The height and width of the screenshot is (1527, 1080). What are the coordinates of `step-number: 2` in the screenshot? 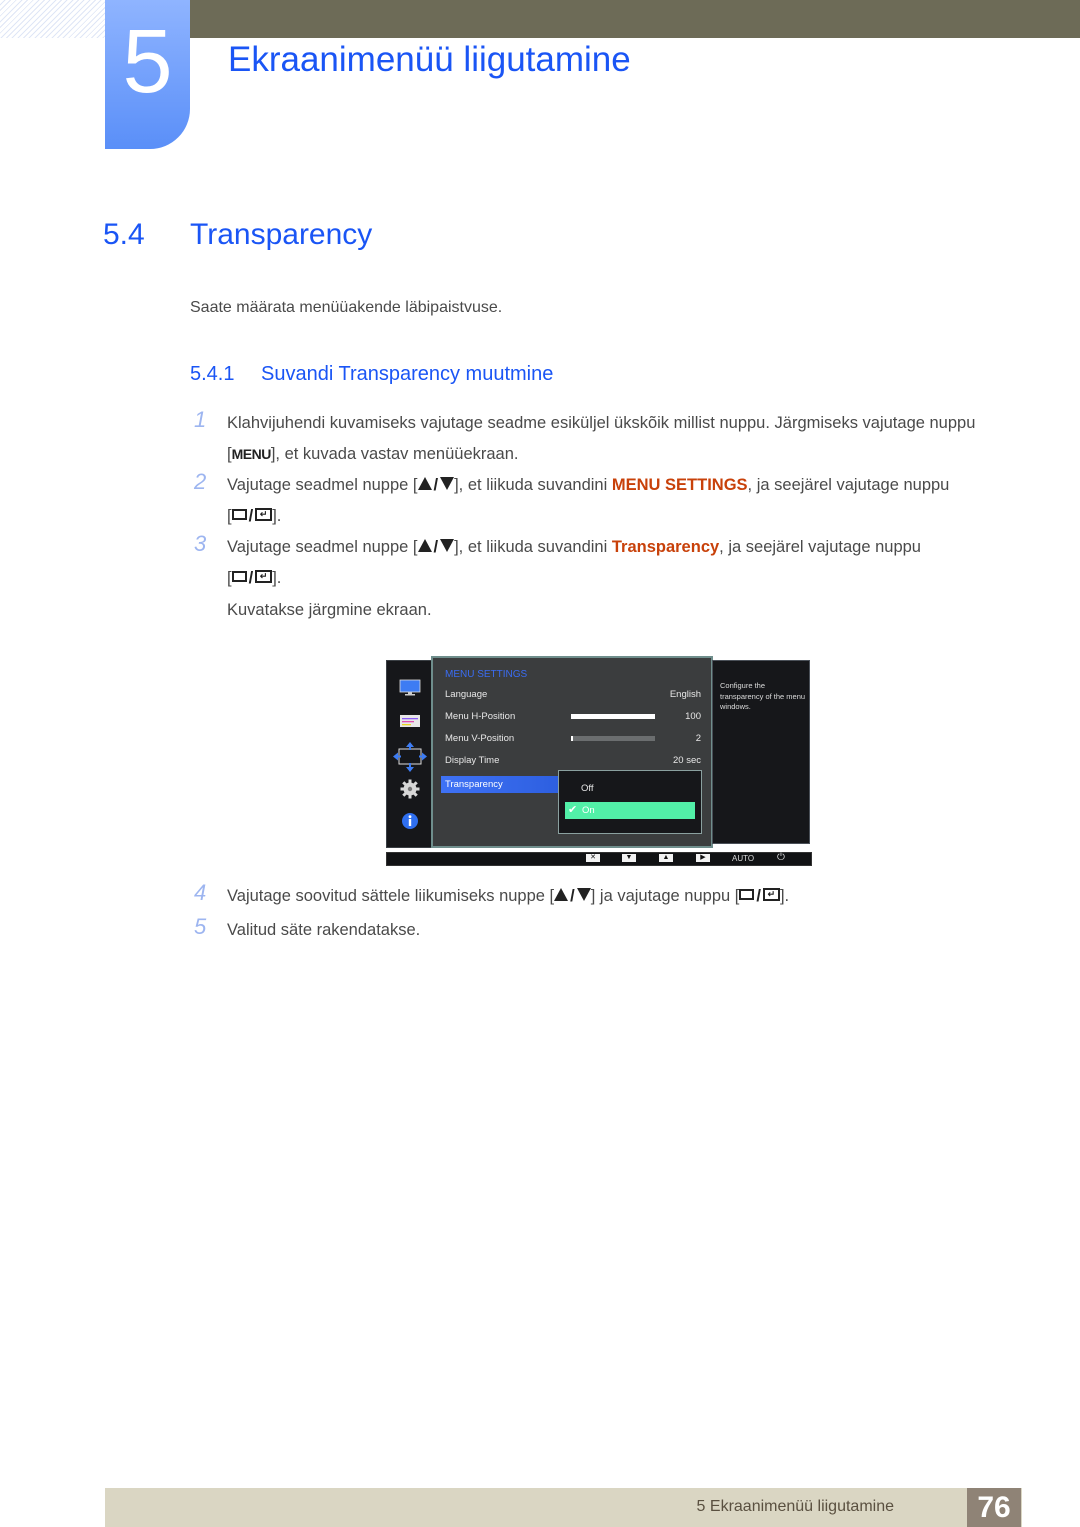 It's located at (200, 481).